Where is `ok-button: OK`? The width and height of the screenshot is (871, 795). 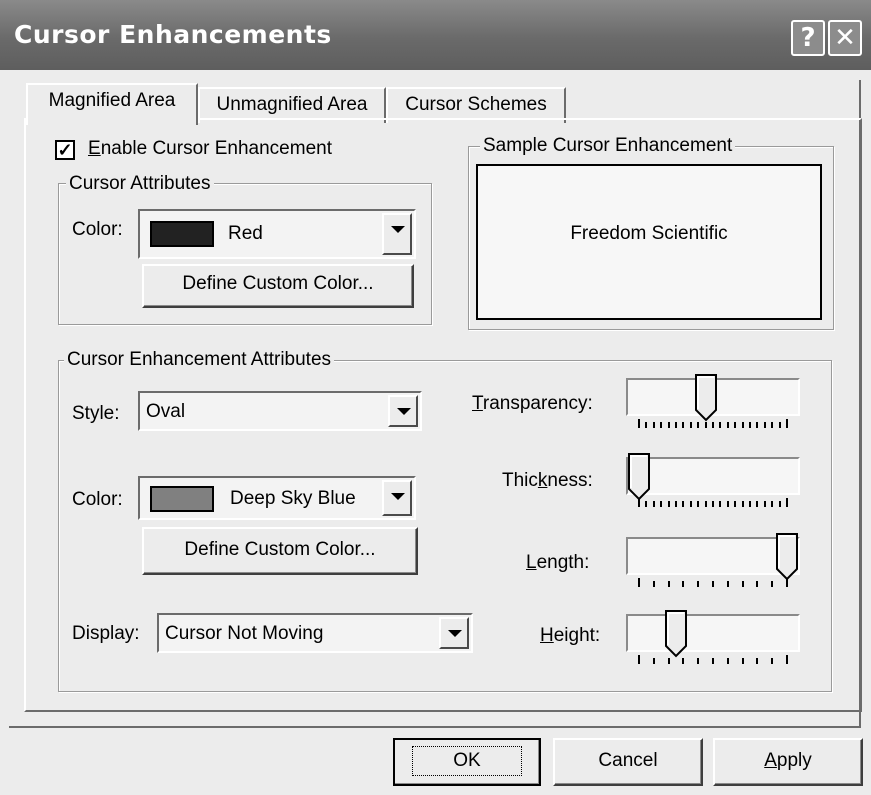 ok-button: OK is located at coordinates (467, 762).